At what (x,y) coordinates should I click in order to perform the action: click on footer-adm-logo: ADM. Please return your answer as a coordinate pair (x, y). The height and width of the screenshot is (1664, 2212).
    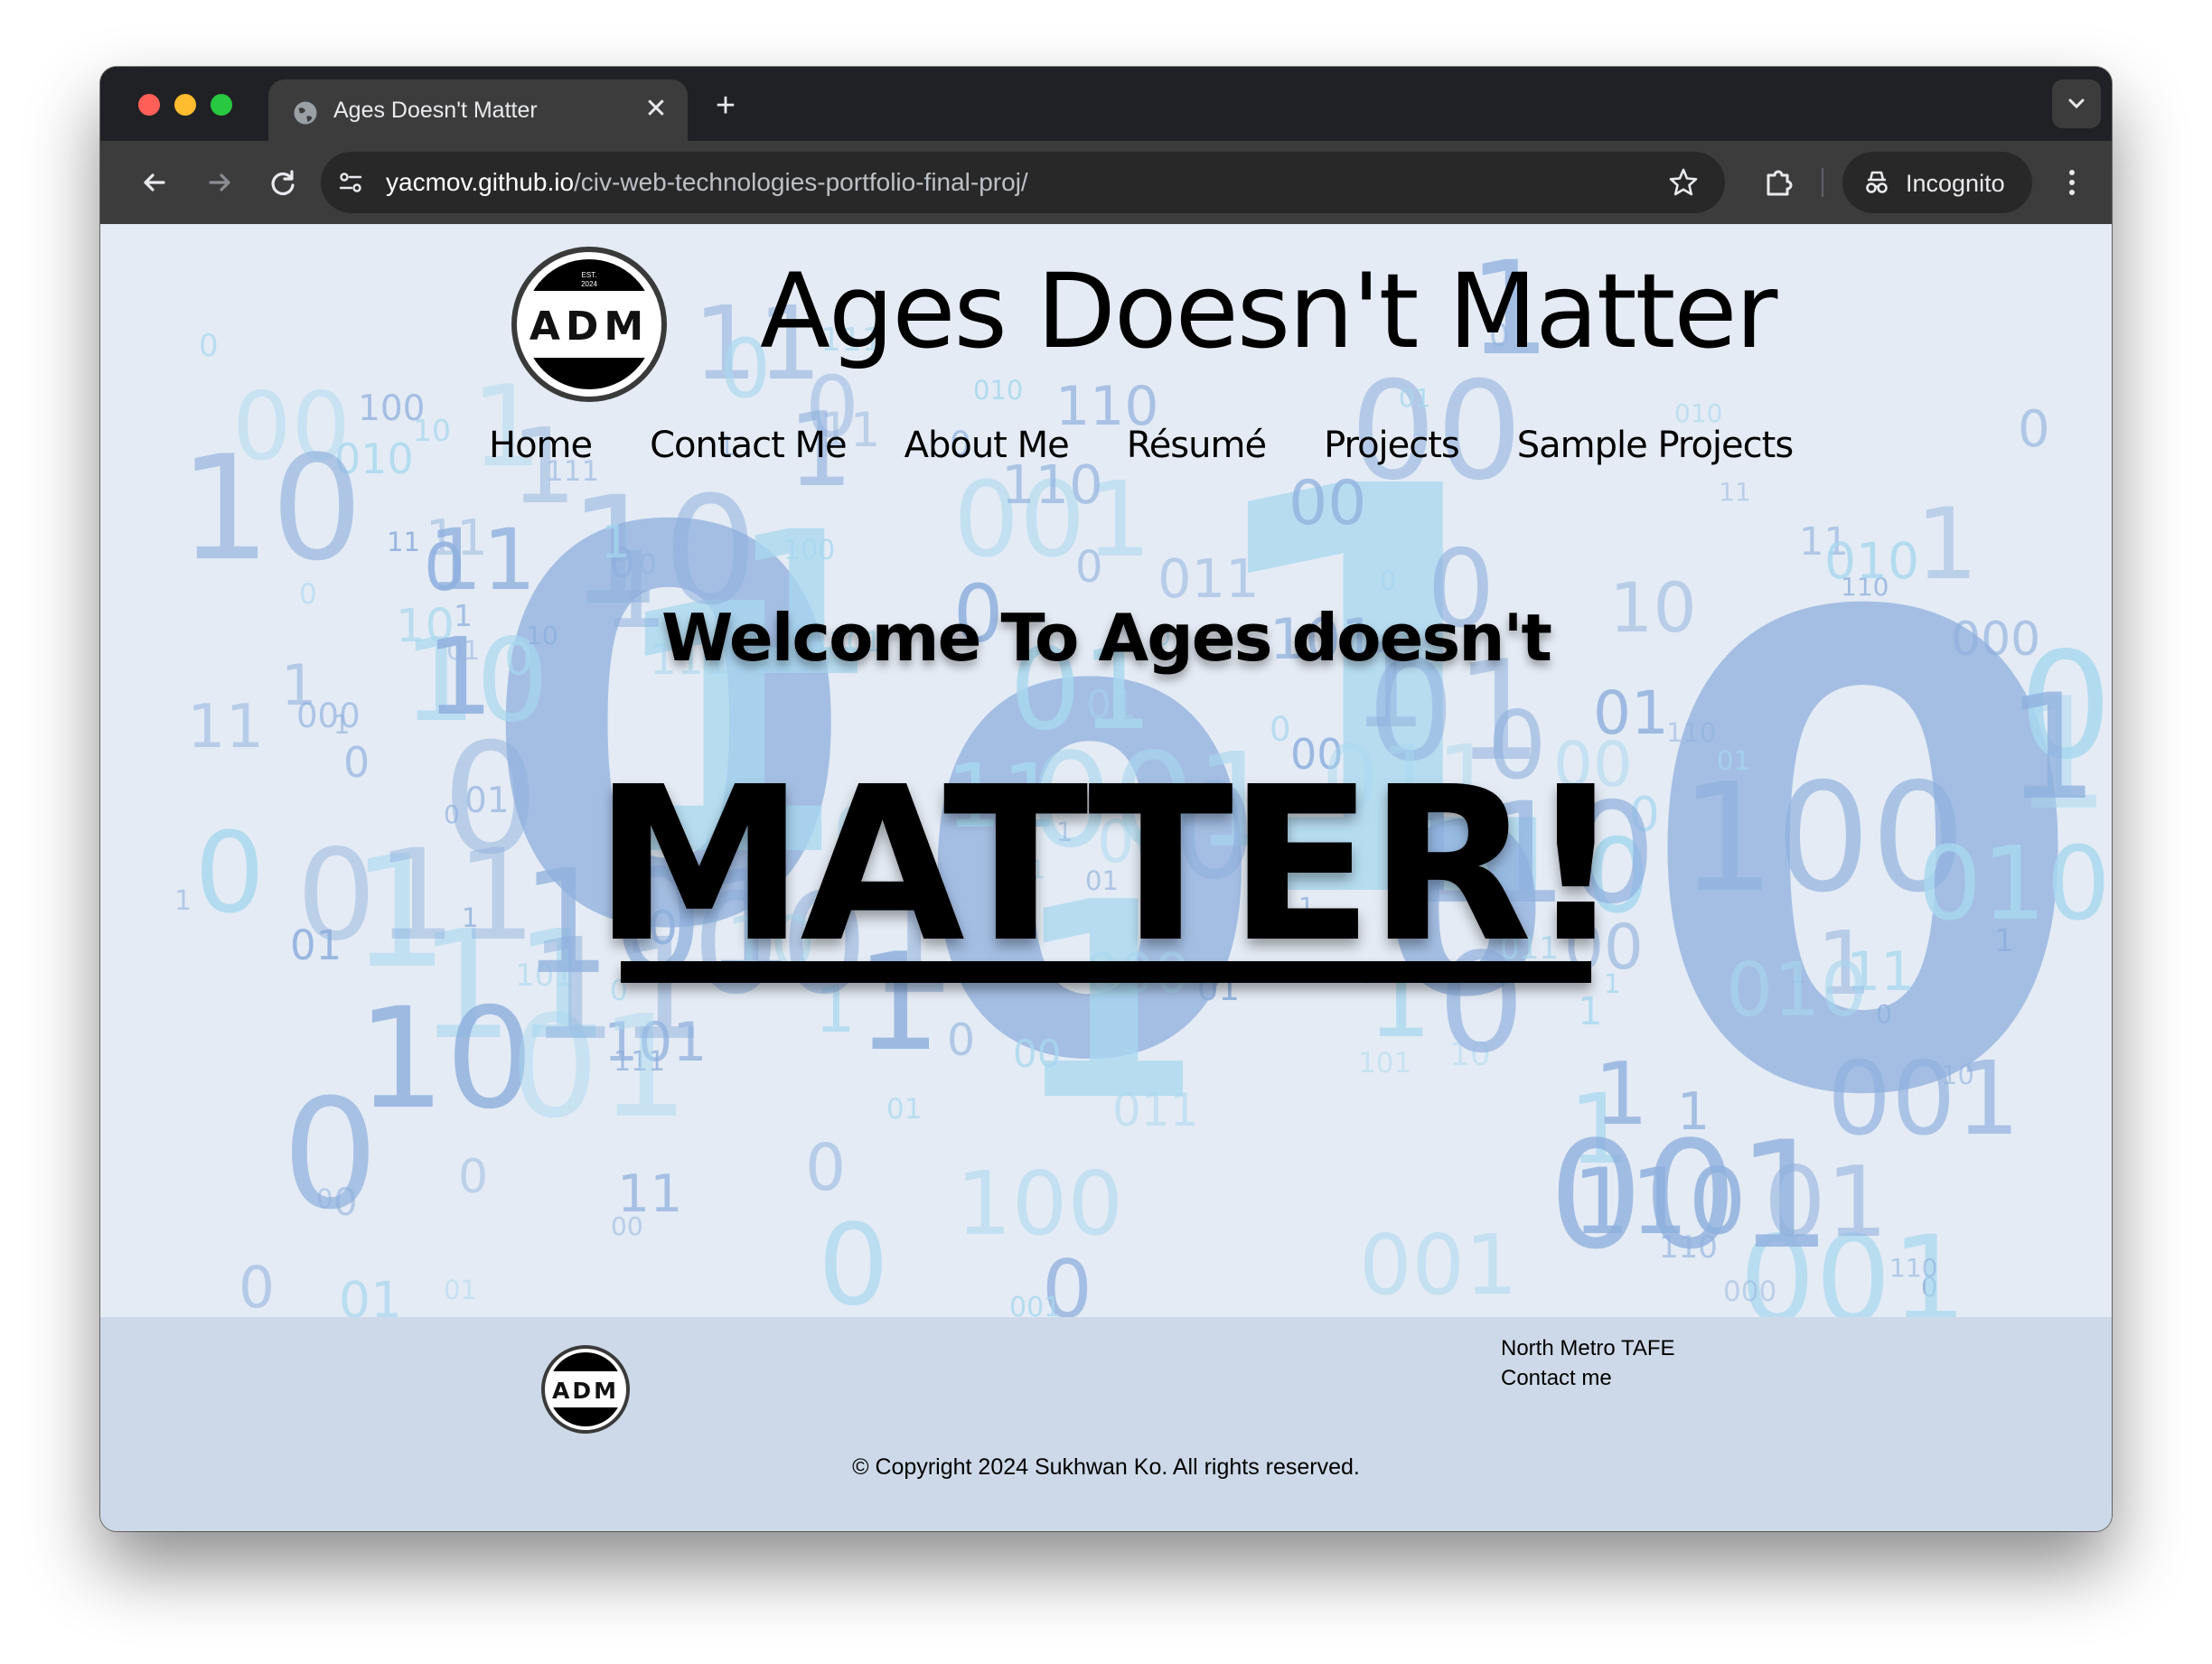
    Looking at the image, I should click on (585, 1389).